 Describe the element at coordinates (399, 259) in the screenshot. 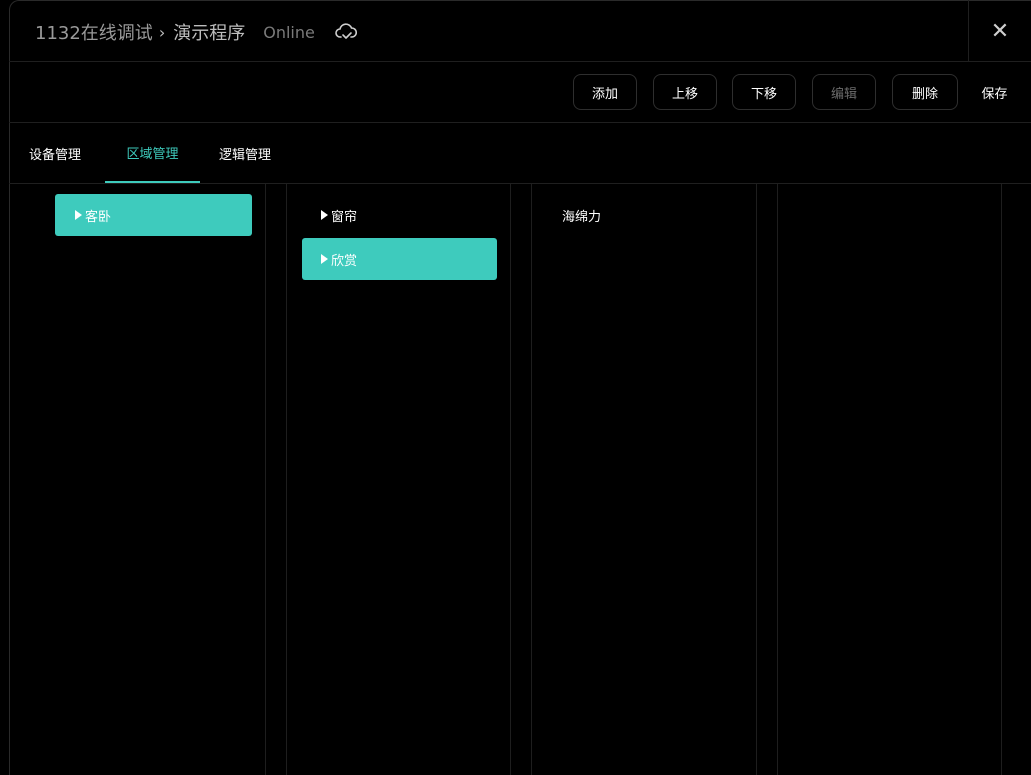

I see `area-item-appreciate: 欣赏` at that location.